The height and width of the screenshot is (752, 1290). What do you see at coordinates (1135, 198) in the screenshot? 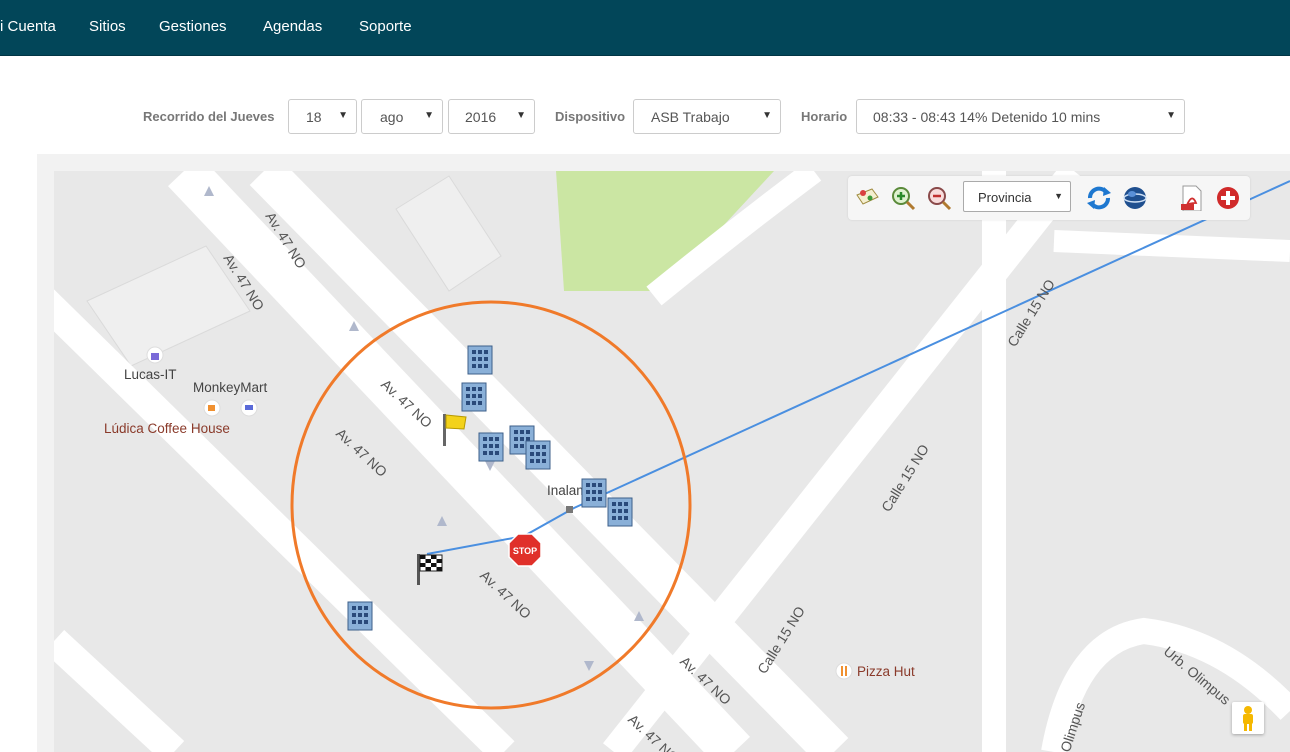
I see `globe-icon` at bounding box center [1135, 198].